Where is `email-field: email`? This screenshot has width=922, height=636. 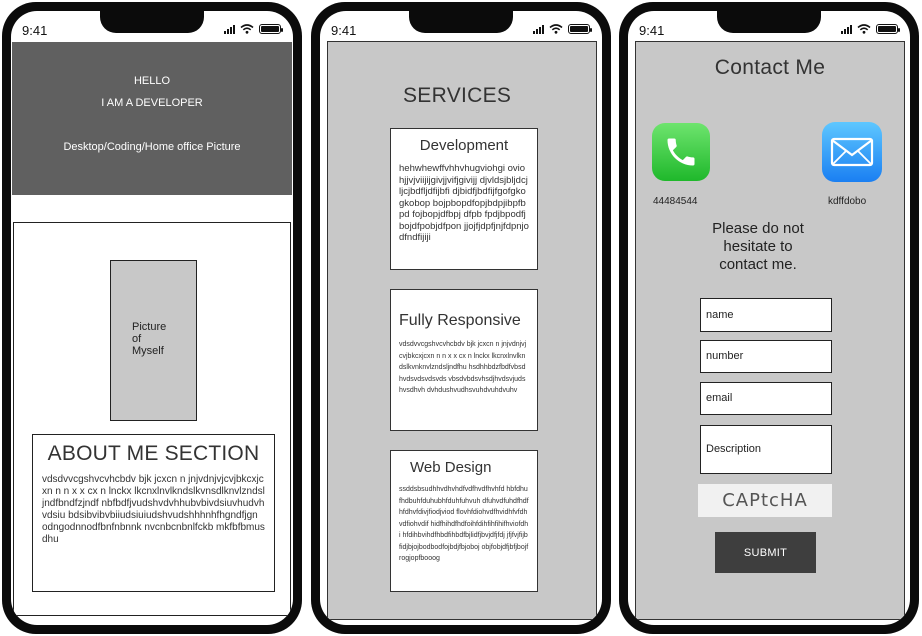 email-field: email is located at coordinates (766, 398).